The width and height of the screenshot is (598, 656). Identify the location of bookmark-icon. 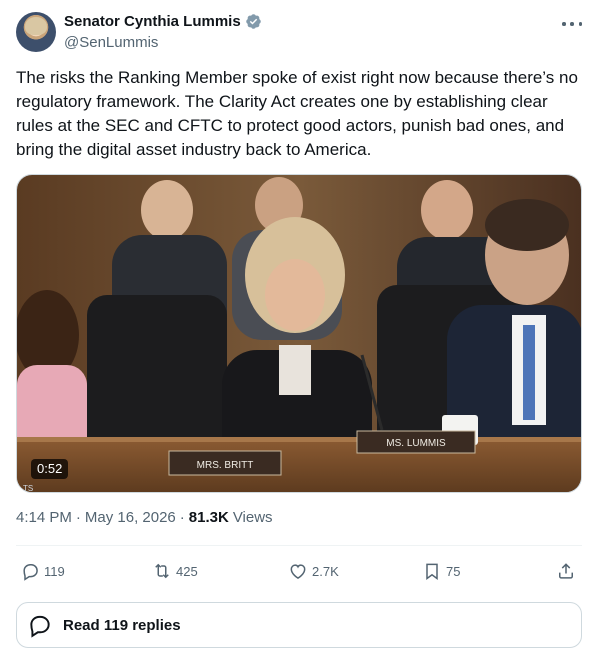
(432, 571).